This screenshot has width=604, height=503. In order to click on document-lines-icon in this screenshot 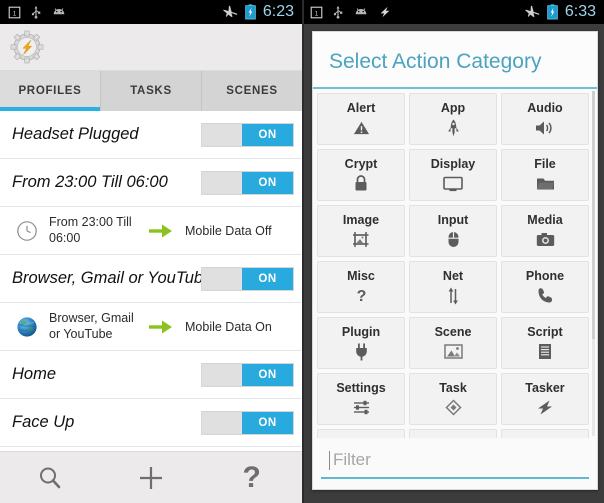, I will do `click(545, 351)`.